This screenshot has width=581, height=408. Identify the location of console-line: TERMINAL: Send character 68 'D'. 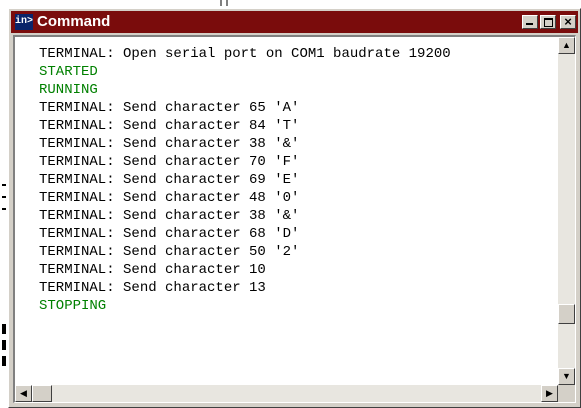
(169, 234).